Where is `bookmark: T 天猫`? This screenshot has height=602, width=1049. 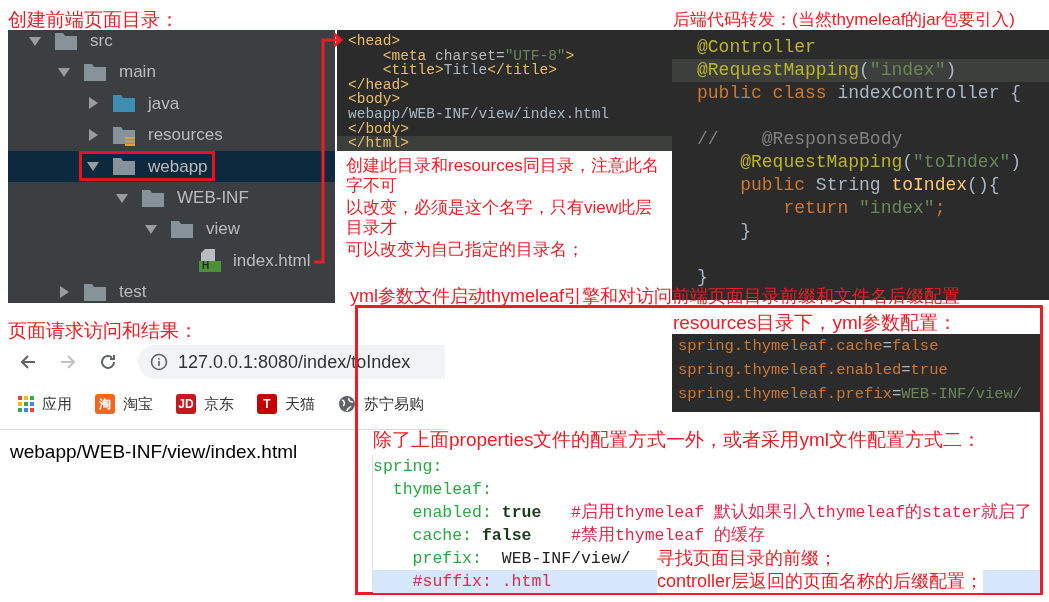 bookmark: T 天猫 is located at coordinates (286, 404).